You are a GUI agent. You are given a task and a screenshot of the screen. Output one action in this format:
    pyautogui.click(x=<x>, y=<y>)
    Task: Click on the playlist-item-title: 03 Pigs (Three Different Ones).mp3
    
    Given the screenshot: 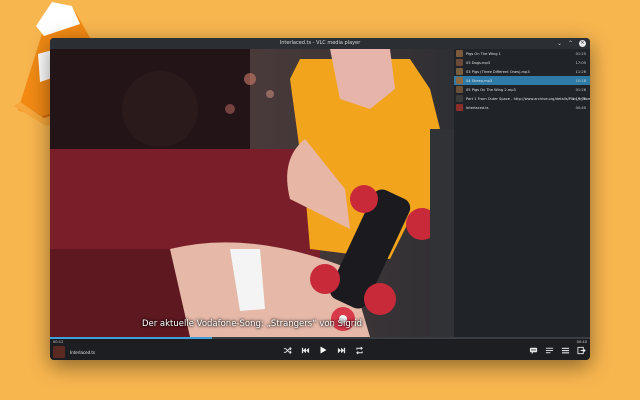 What is the action you would take?
    pyautogui.click(x=498, y=71)
    